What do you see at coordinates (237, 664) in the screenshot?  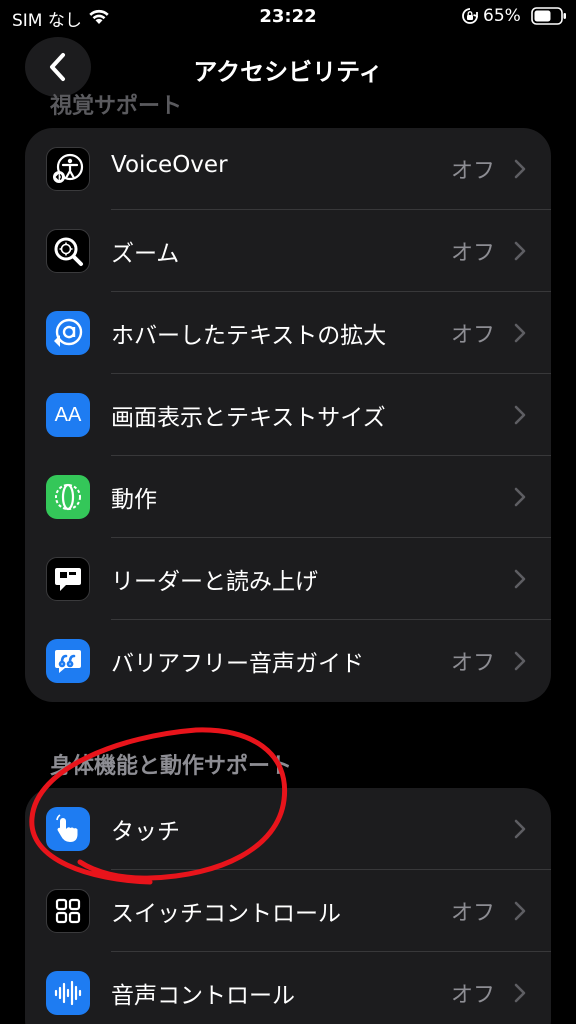 I see `list-item-label: バリアフリー音声ガイド` at bounding box center [237, 664].